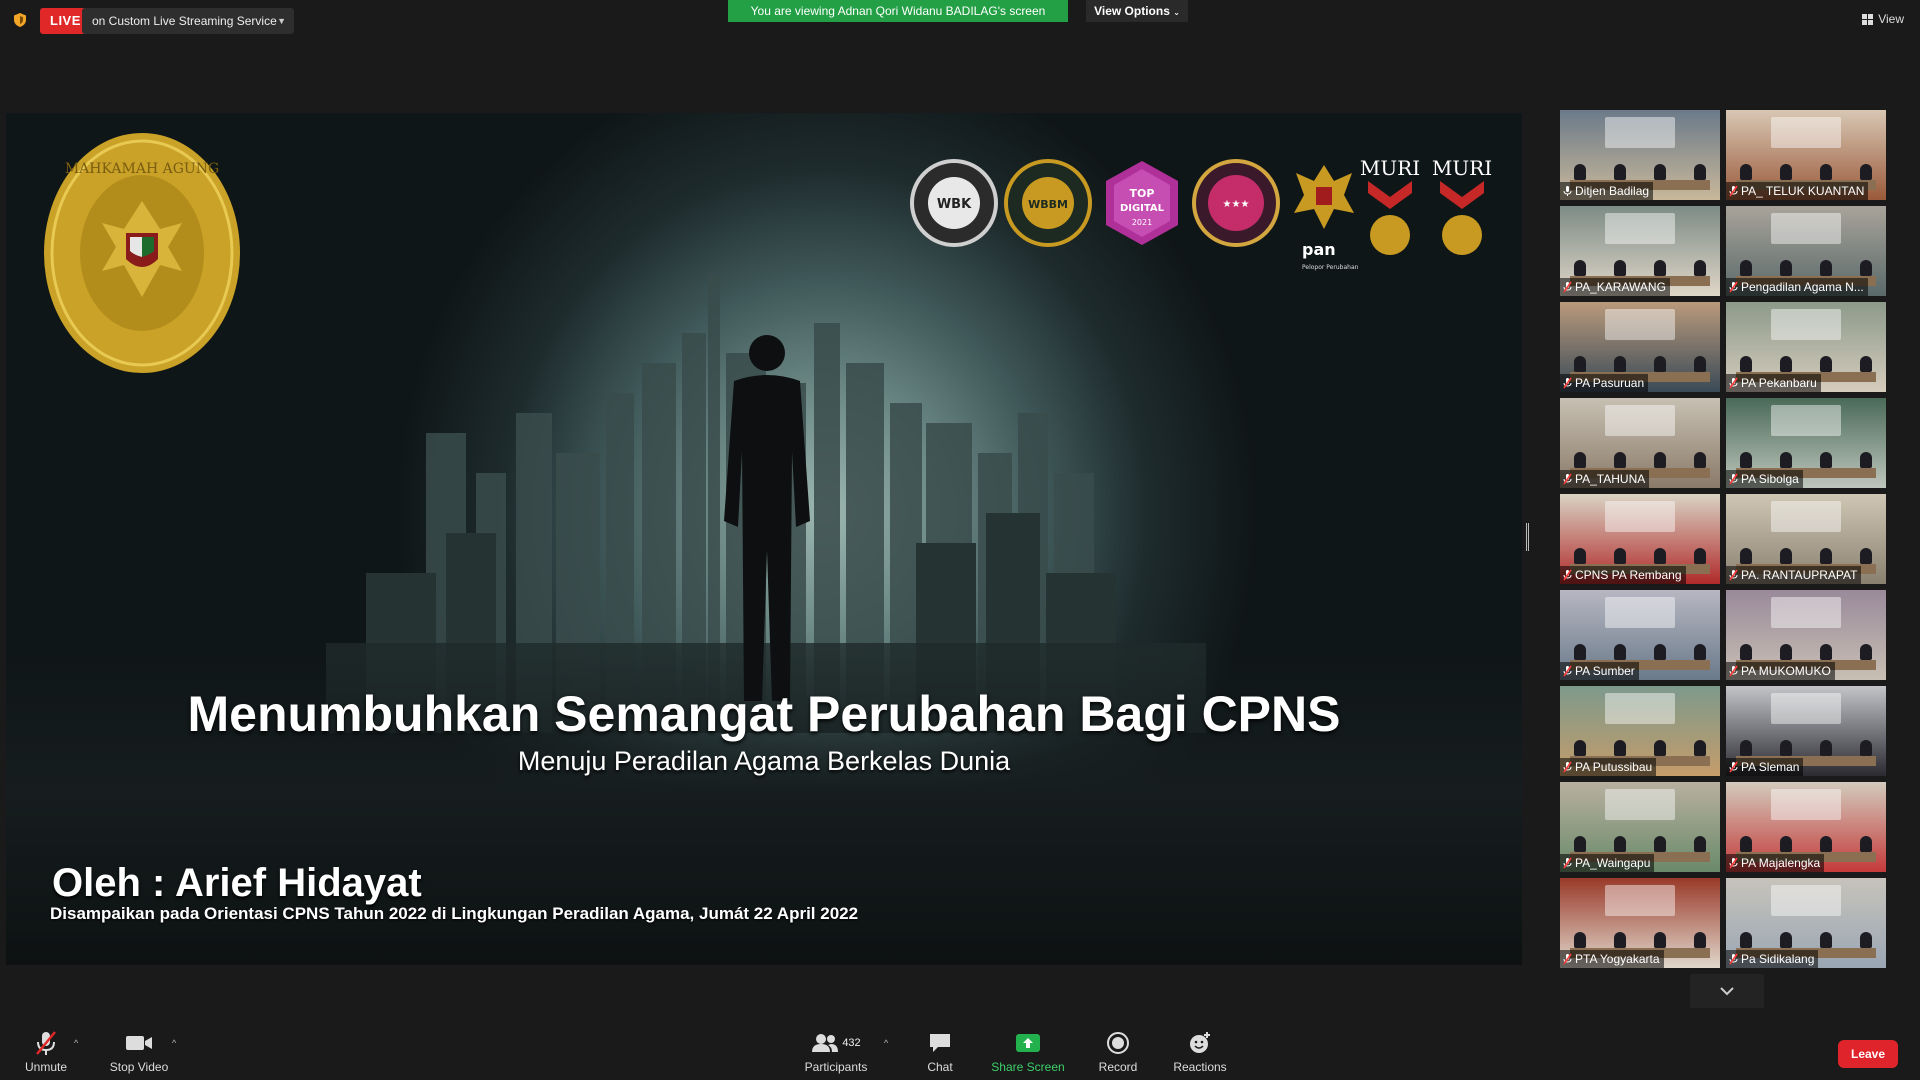 The height and width of the screenshot is (1080, 1920). What do you see at coordinates (1640, 539) in the screenshot?
I see `participant-tile: CPNS PA Rembang` at bounding box center [1640, 539].